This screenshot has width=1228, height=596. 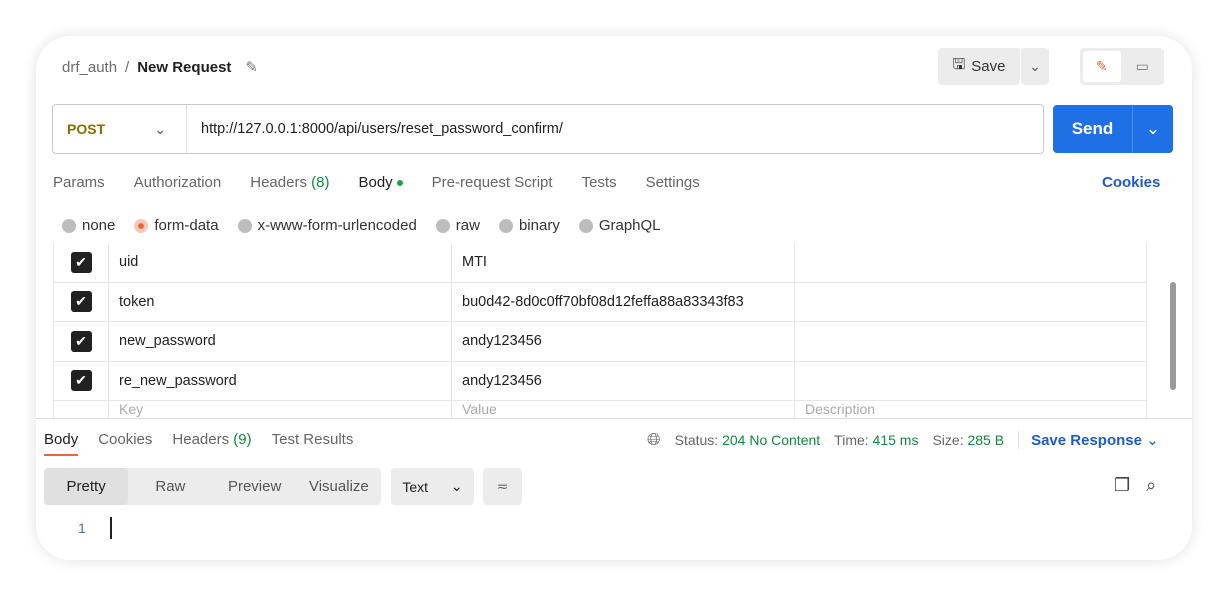 What do you see at coordinates (467, 225) in the screenshot?
I see `radio-label: raw` at bounding box center [467, 225].